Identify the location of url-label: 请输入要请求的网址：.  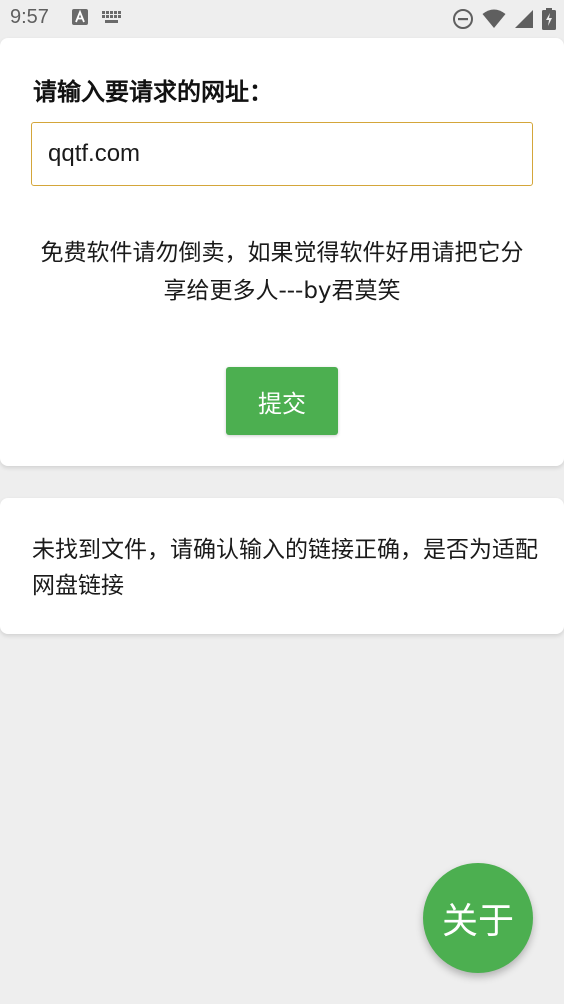
(153, 92).